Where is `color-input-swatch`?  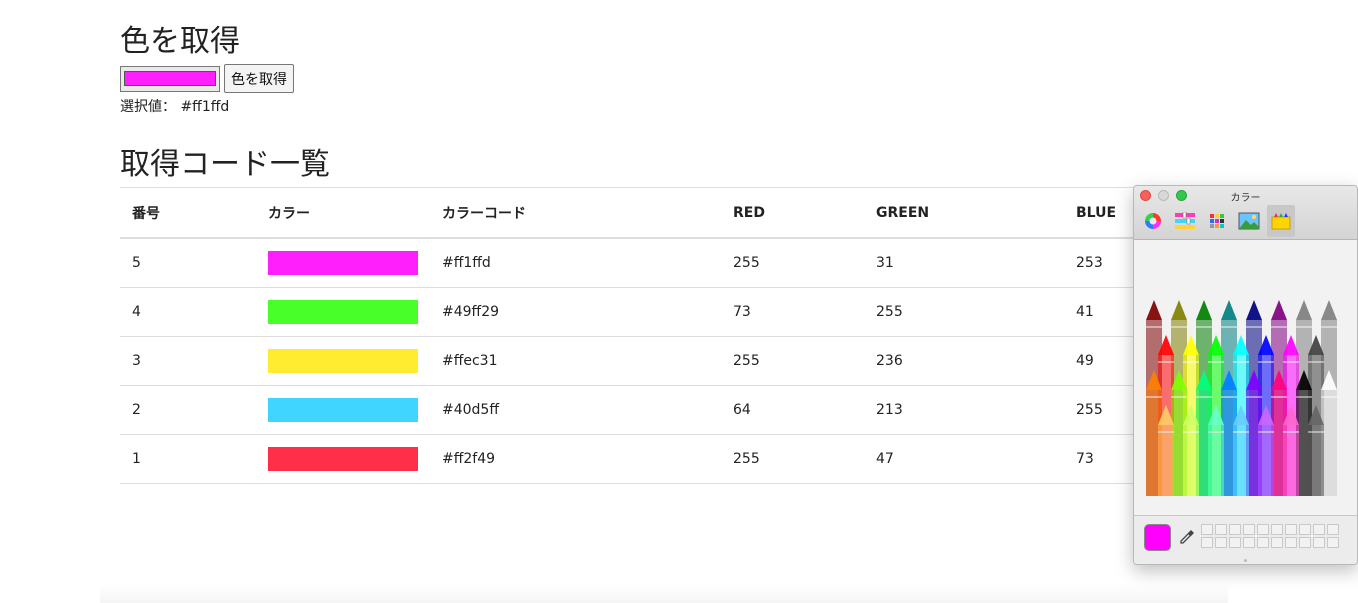
color-input-swatch is located at coordinates (170, 78).